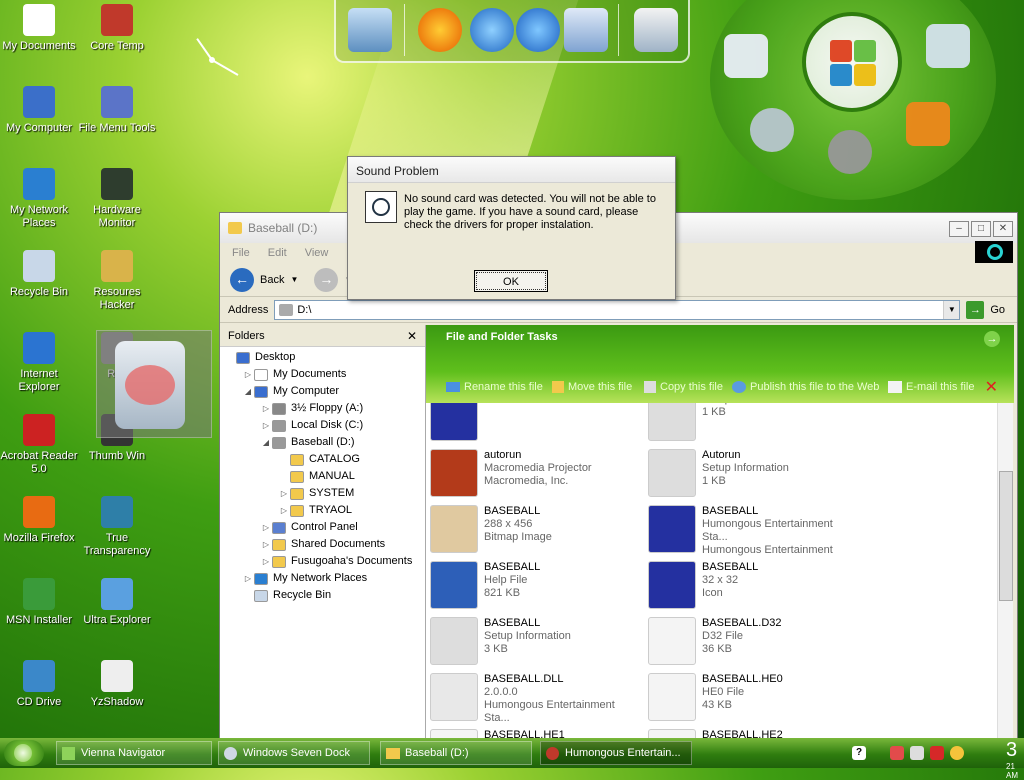 This screenshot has height=780, width=1024. What do you see at coordinates (592, 387) in the screenshot?
I see `task-move: Move this file` at bounding box center [592, 387].